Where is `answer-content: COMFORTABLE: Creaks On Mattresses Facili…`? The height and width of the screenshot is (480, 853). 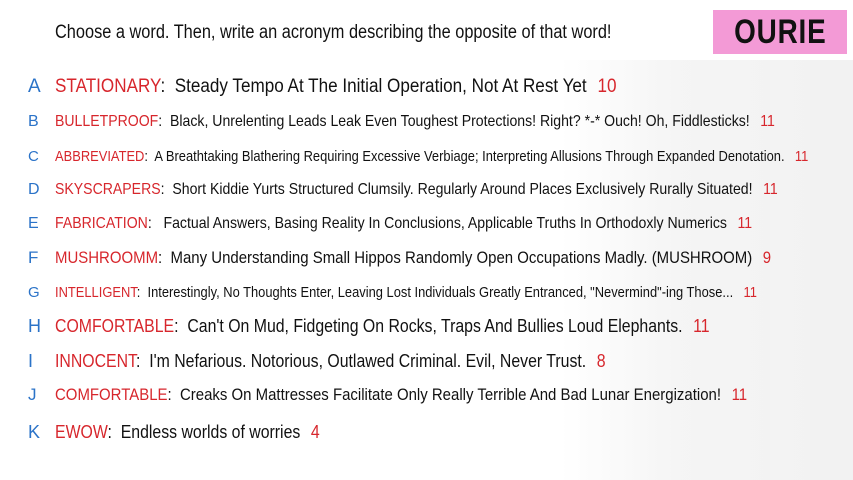 answer-content: COMFORTABLE: Creaks On Mattresses Facili… is located at coordinates (401, 394).